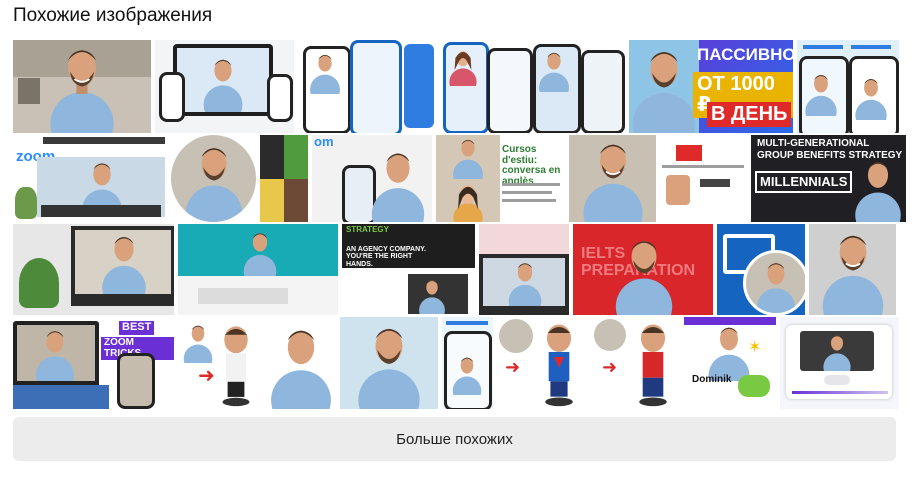 This screenshot has width=916, height=480. I want to click on image-thumbnail: om, so click(372, 178).